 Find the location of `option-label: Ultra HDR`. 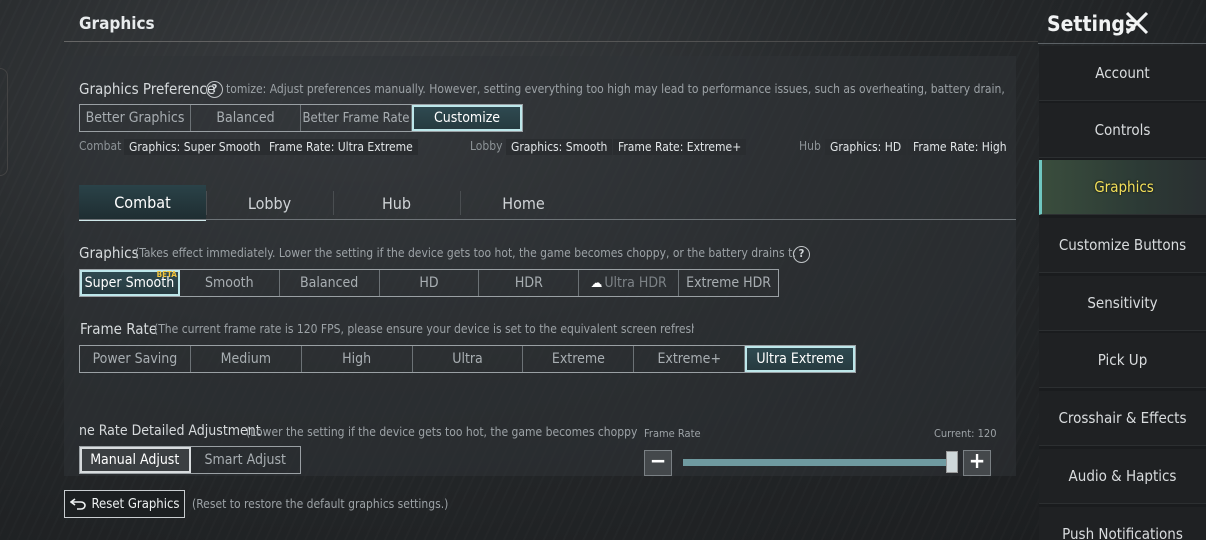

option-label: Ultra HDR is located at coordinates (635, 283).